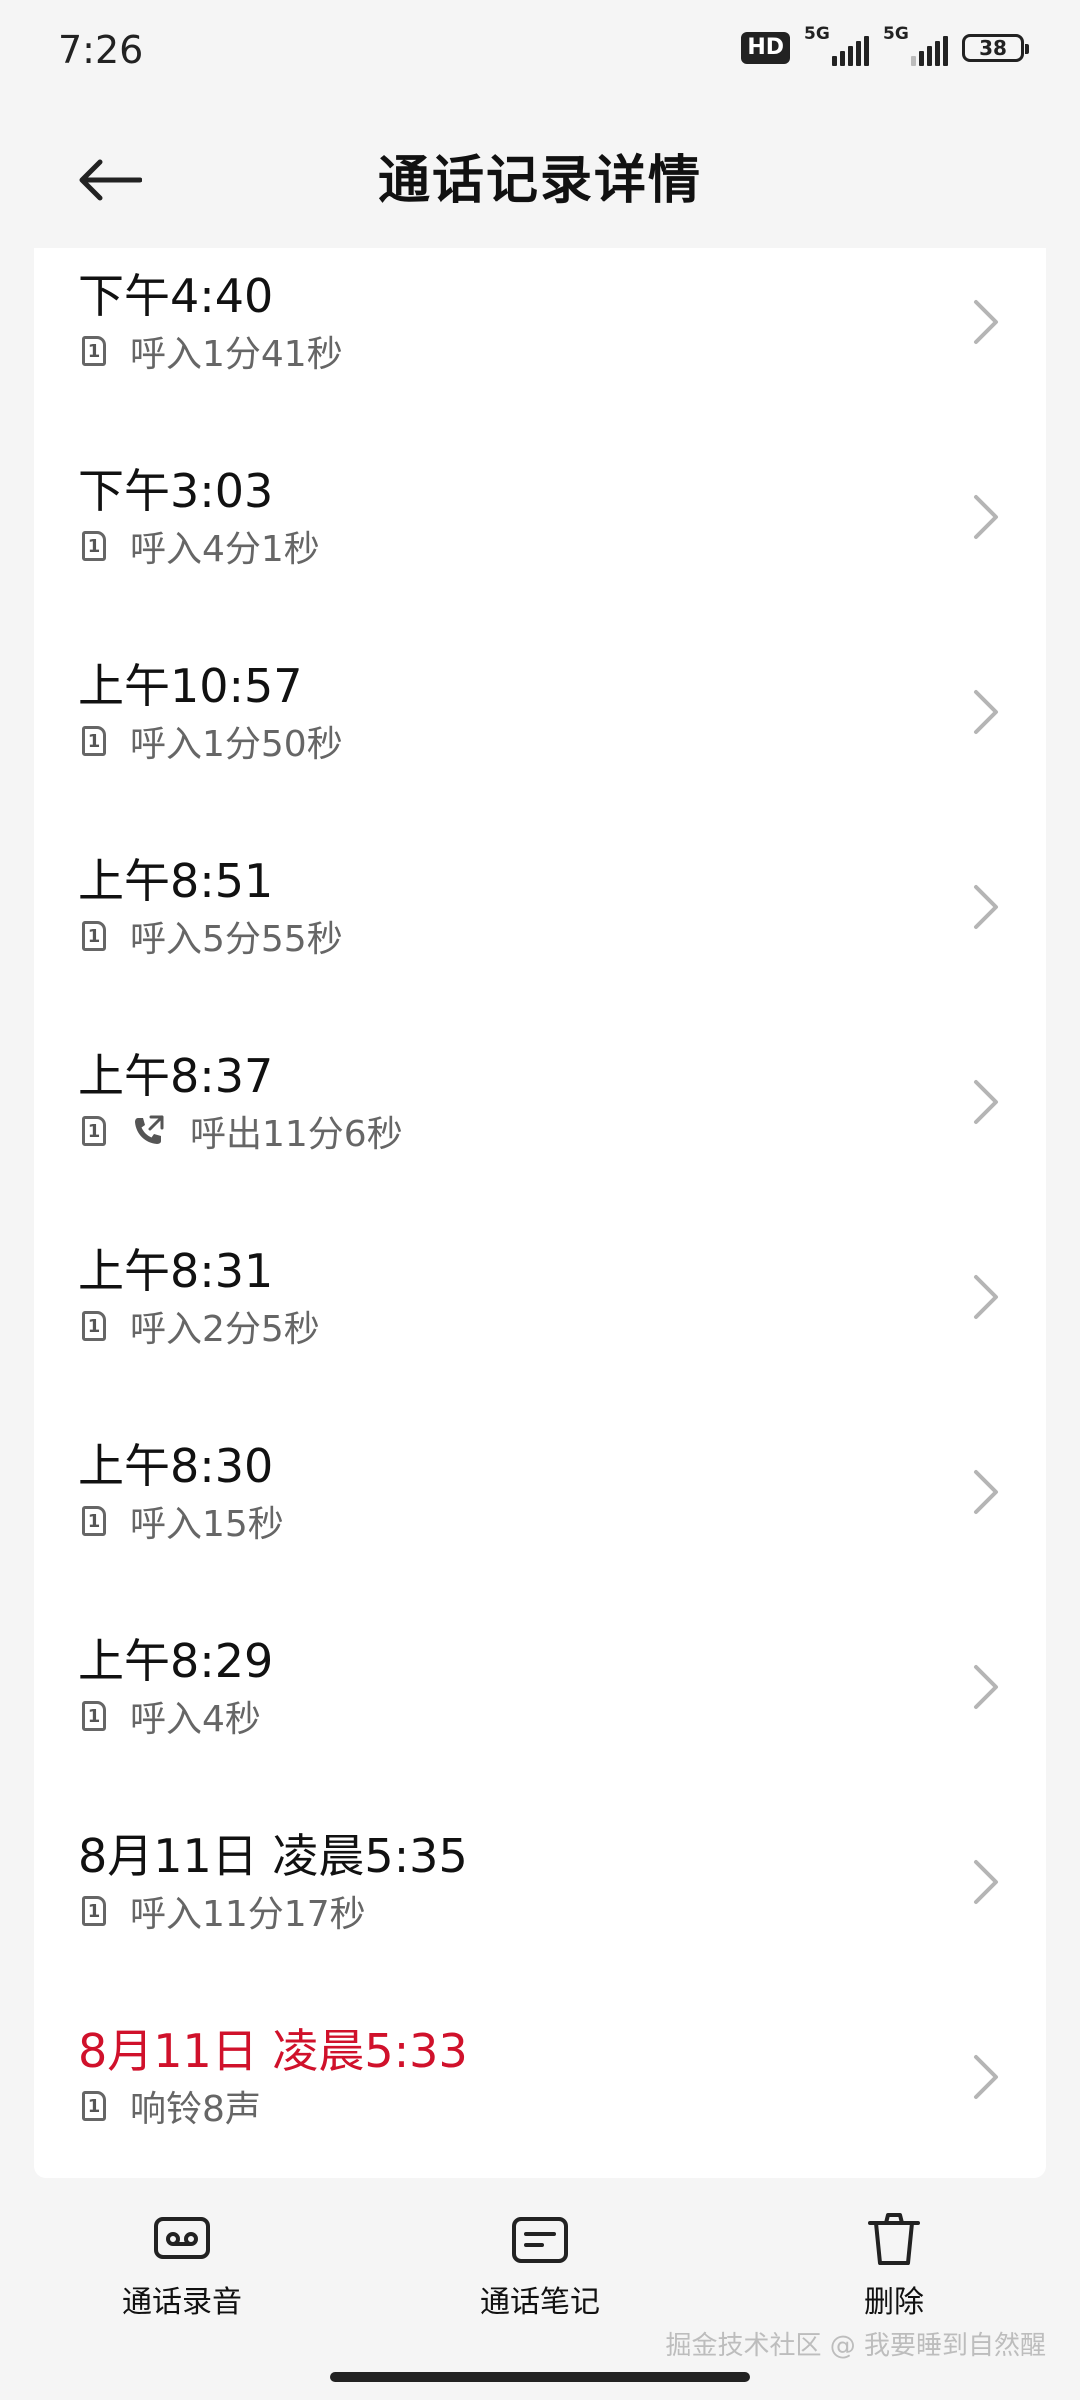 Image resolution: width=1080 pixels, height=2400 pixels. Describe the element at coordinates (896, 34) in the screenshot. I see `network-type-2: 5G` at that location.